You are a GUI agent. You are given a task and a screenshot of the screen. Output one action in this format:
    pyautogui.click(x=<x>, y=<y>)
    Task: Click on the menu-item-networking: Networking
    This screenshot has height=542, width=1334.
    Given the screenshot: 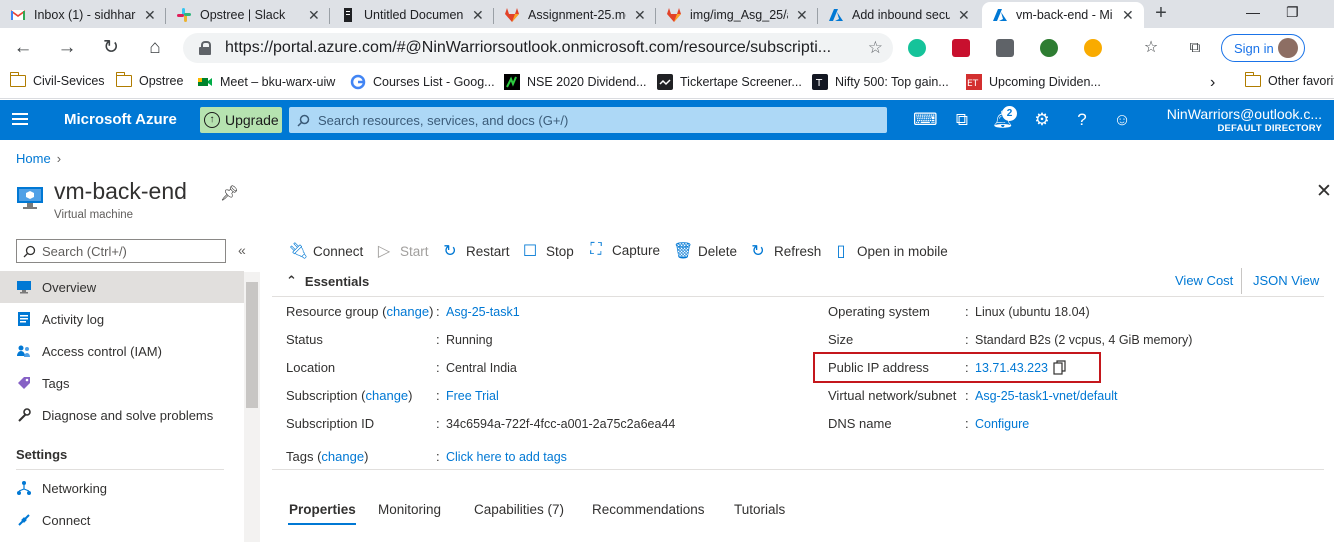 What is the action you would take?
    pyautogui.click(x=122, y=488)
    